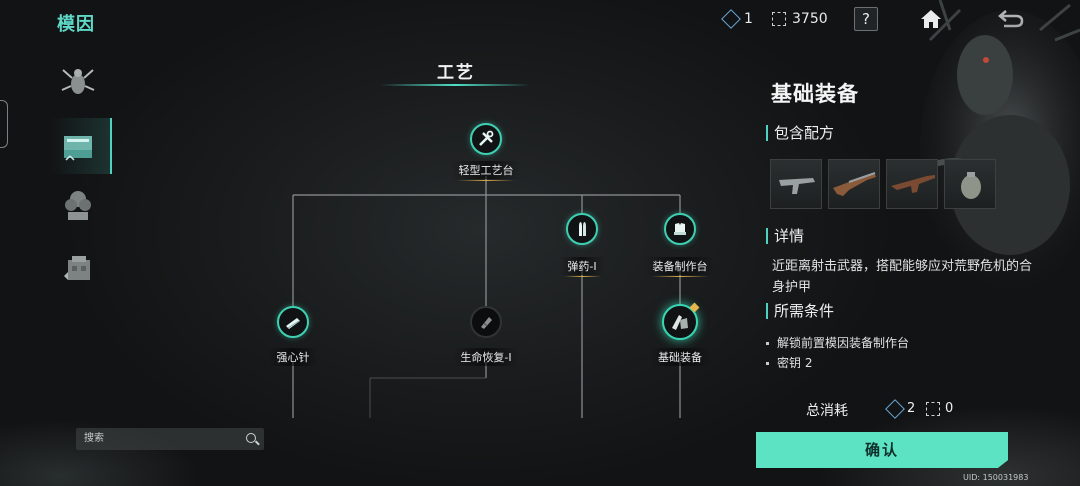 The width and height of the screenshot is (1080, 486). I want to click on requirement-item: 解锁前置模因装备制作台, so click(837, 342).